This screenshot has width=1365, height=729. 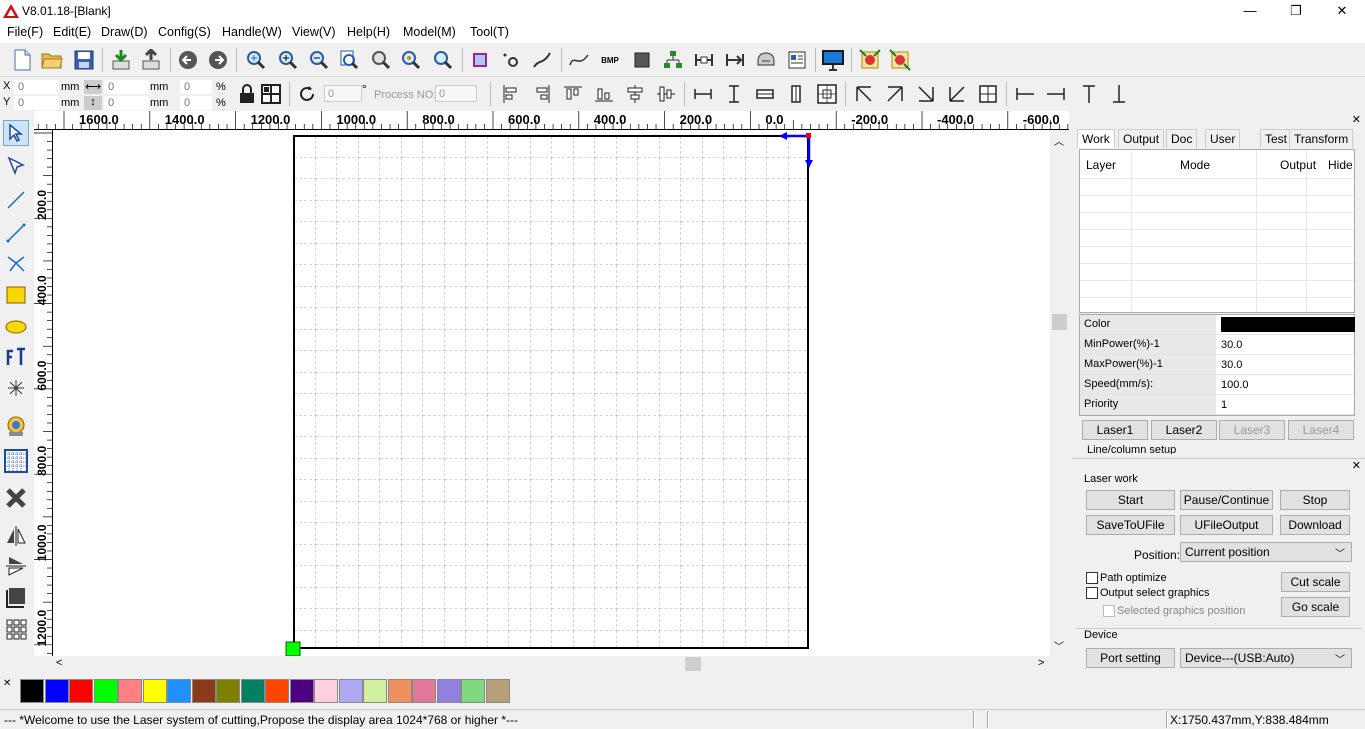 What do you see at coordinates (1109, 611) in the screenshot?
I see `selected-position-checkbox` at bounding box center [1109, 611].